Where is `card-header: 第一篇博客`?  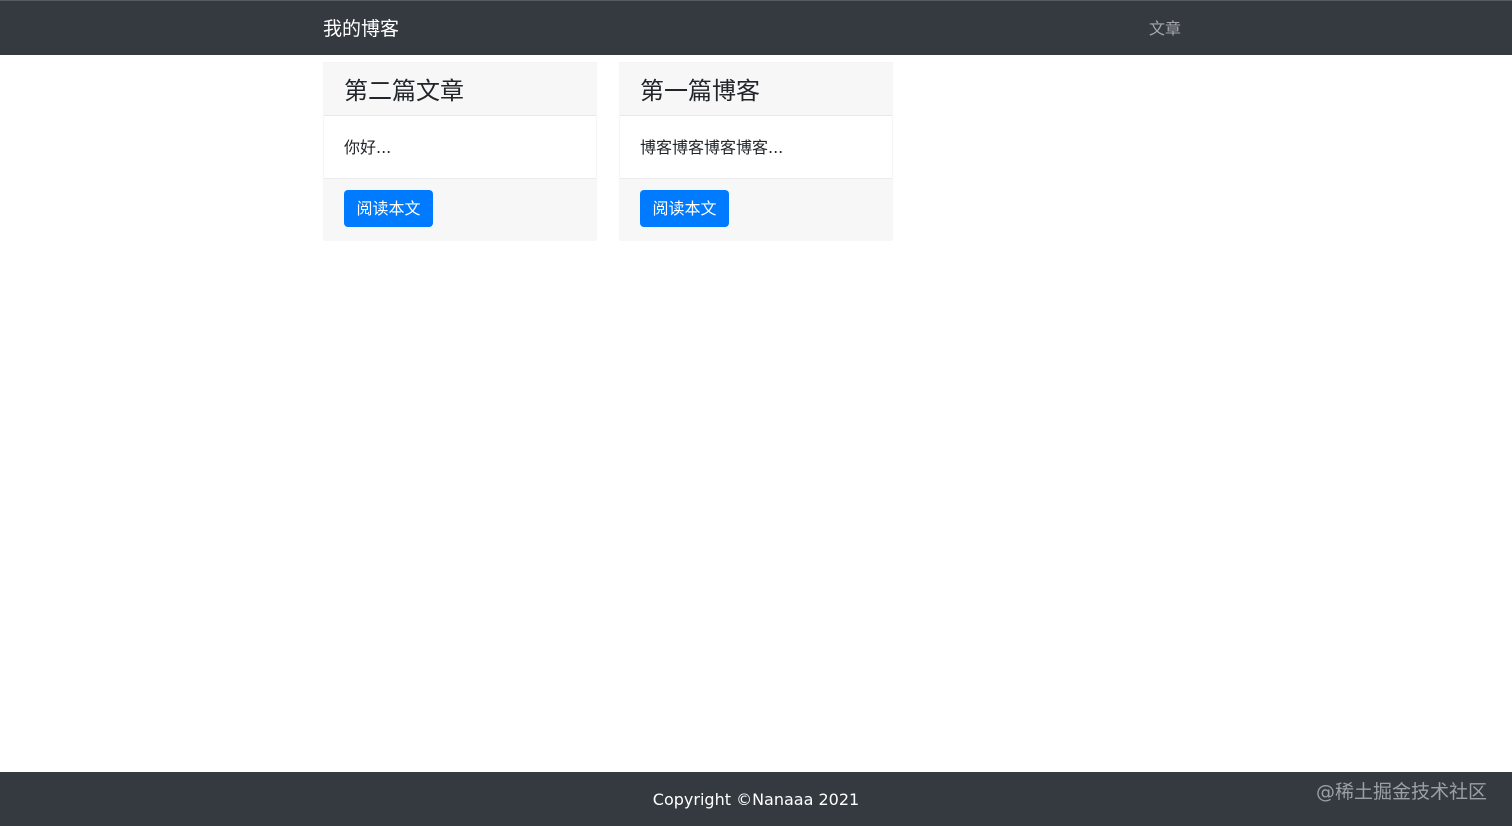 card-header: 第一篇博客 is located at coordinates (756, 89).